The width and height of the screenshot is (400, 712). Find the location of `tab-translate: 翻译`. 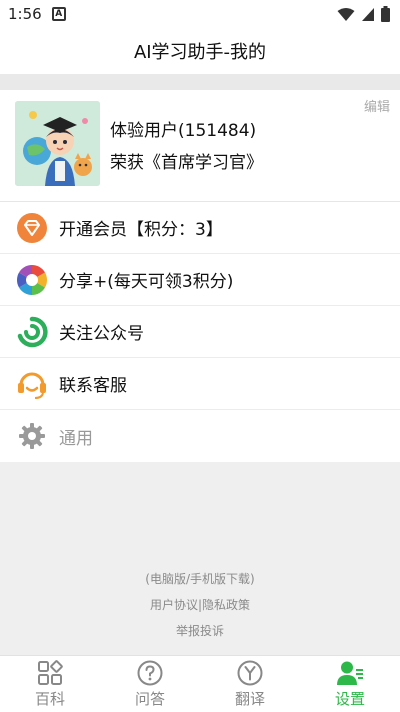

tab-translate: 翻译 is located at coordinates (250, 684).